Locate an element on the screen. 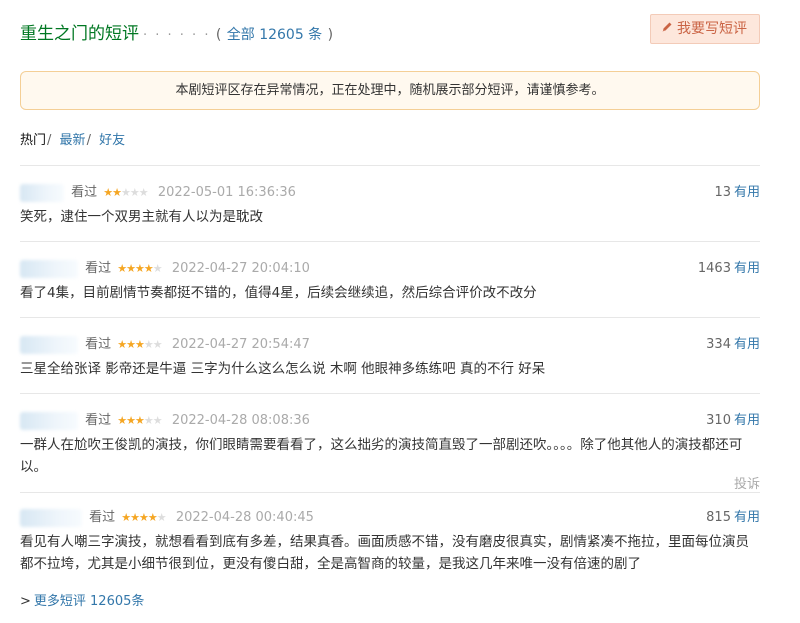 This screenshot has height=623, width=800. vote-area: 1463 有用 is located at coordinates (729, 269).